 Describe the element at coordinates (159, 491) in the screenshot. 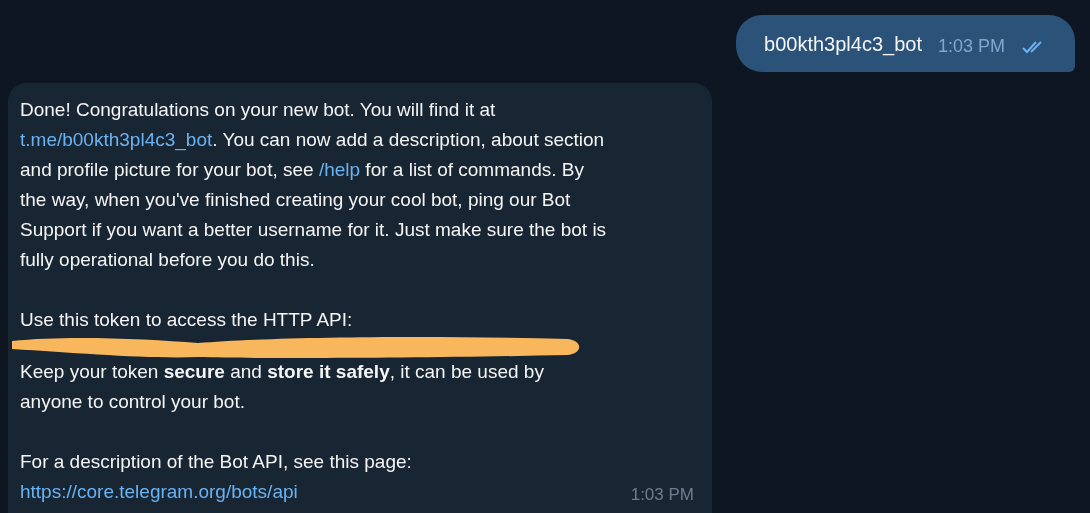

I see `message-link: https://core.telegram.org/bots/api` at that location.